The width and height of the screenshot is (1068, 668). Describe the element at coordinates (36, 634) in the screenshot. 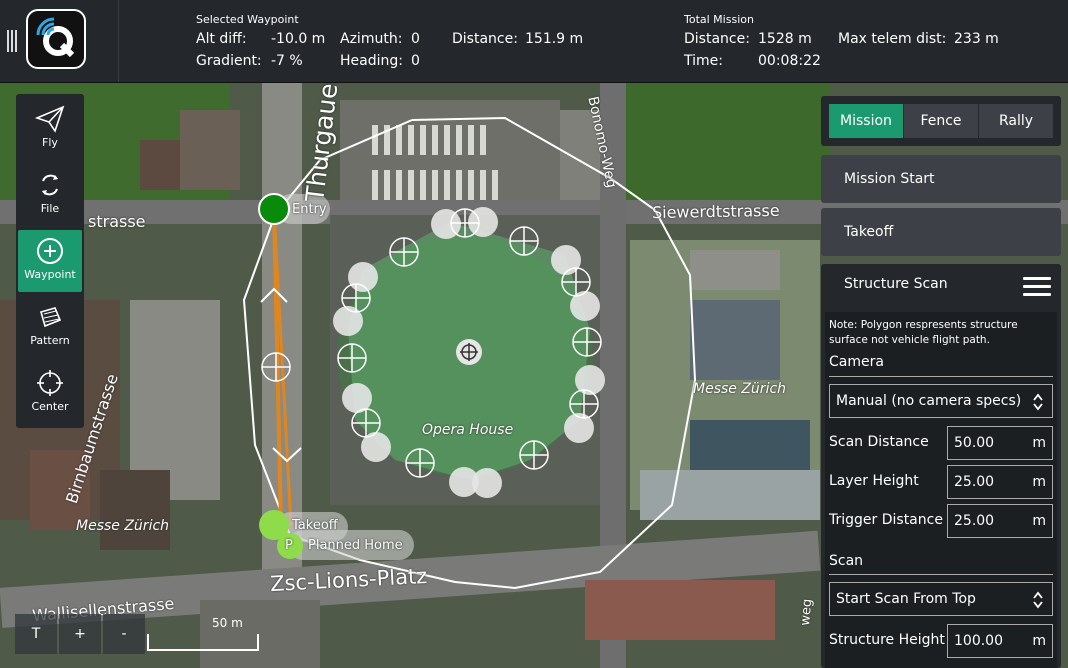

I see `tilt-button: T` at that location.